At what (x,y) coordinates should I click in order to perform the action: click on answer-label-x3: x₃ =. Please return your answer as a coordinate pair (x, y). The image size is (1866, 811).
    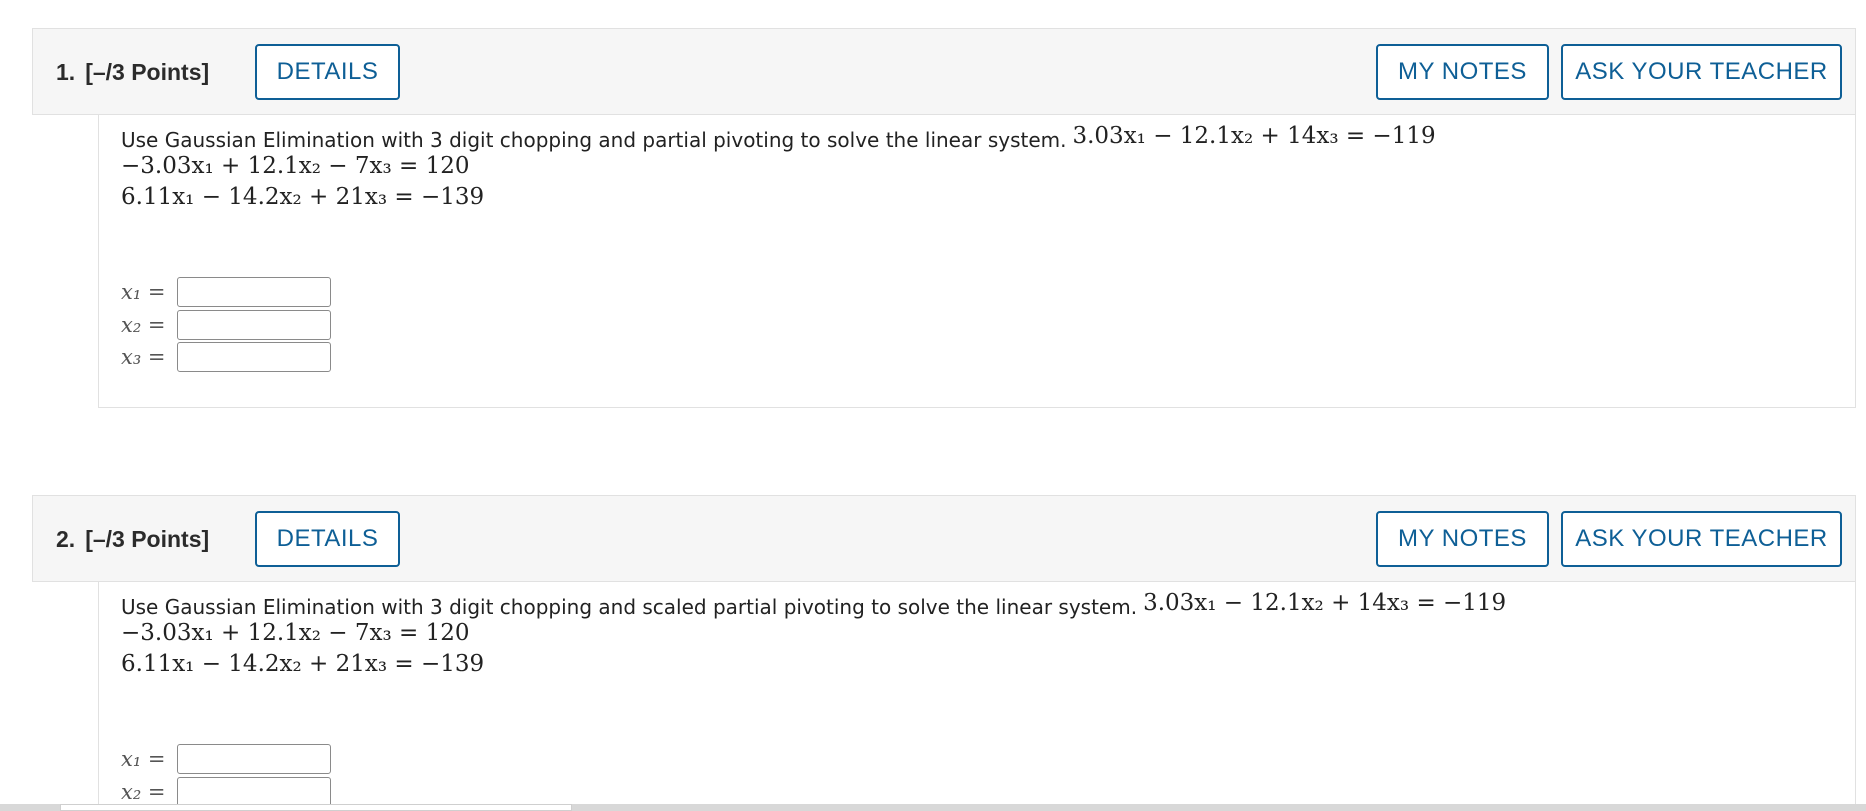
    Looking at the image, I should click on (143, 357).